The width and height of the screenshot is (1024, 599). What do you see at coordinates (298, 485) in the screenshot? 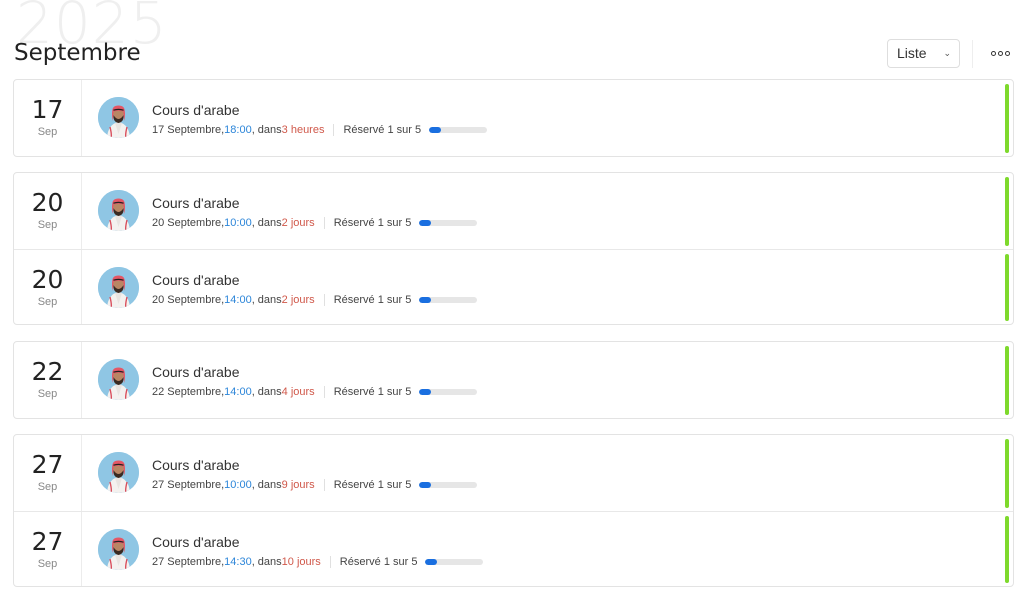
I see `event-relative-time: 9 jours` at bounding box center [298, 485].